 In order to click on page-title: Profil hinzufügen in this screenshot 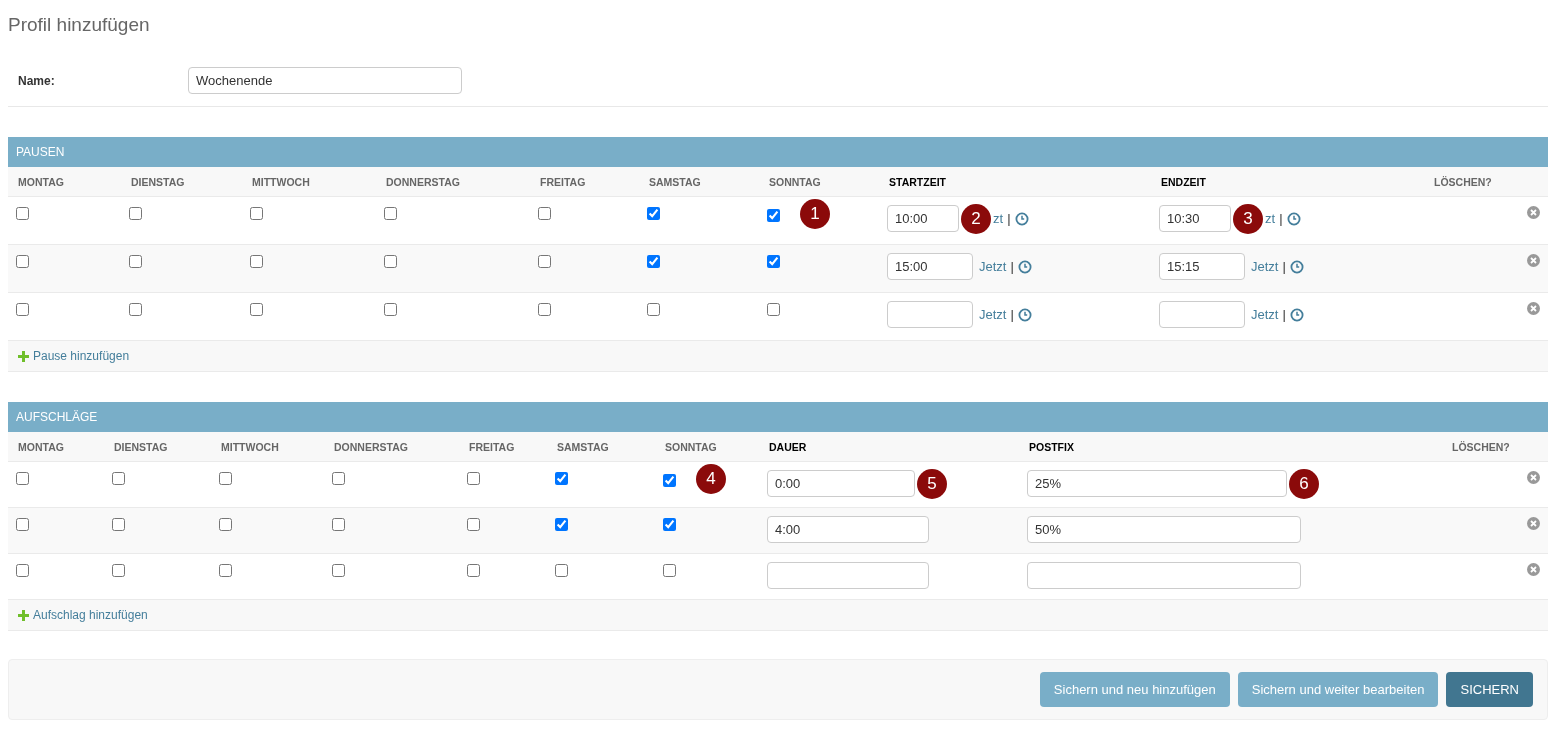, I will do `click(79, 25)`.